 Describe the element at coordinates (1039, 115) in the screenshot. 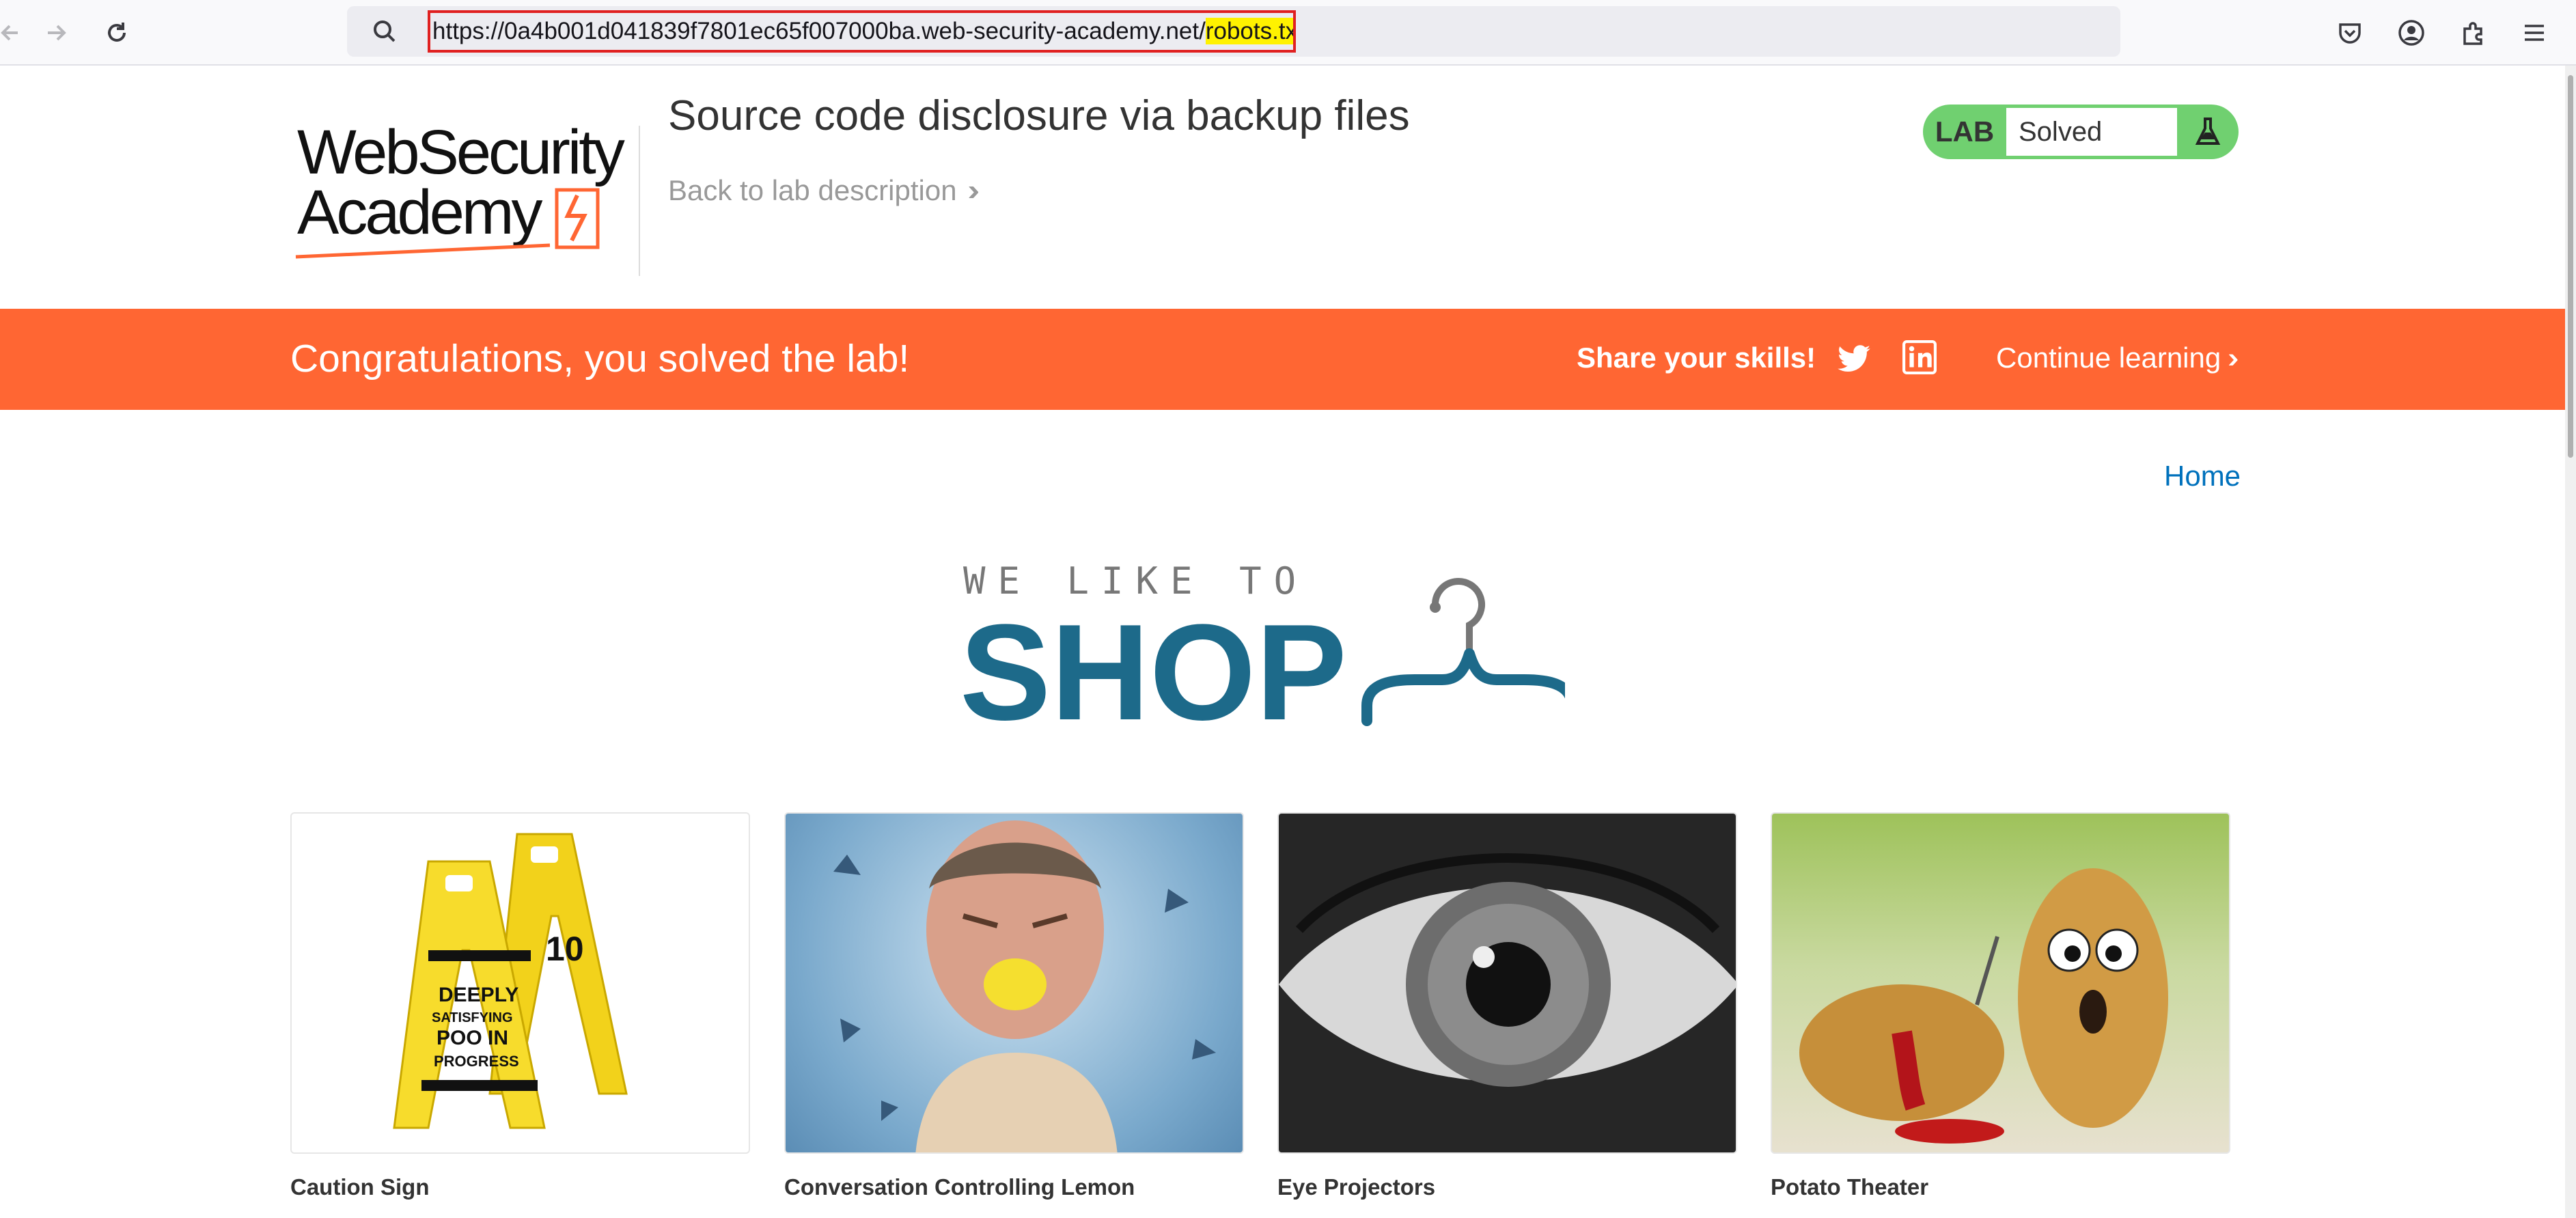

I see `lab-title: Source code disclosure via backup files` at that location.